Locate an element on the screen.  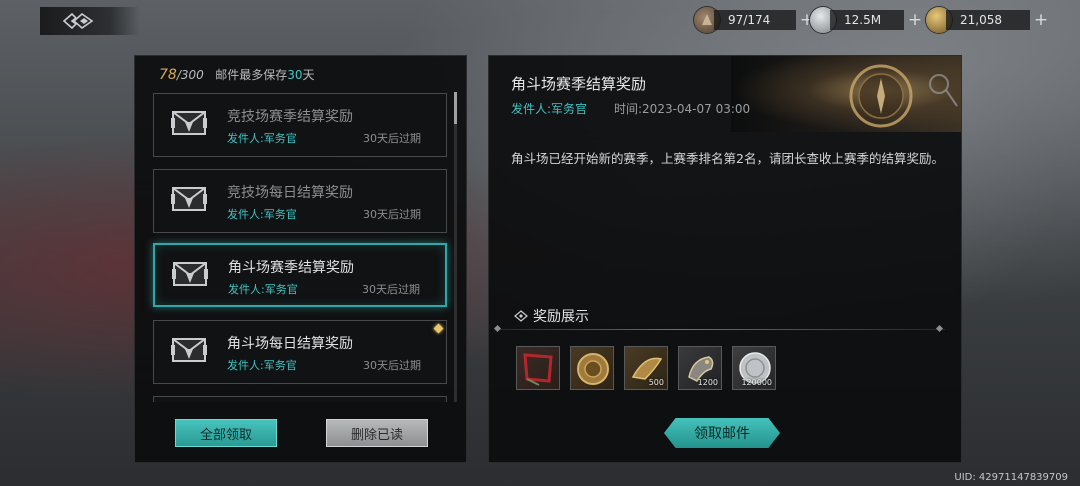
mail-list-scrollbar is located at coordinates (455, 247).